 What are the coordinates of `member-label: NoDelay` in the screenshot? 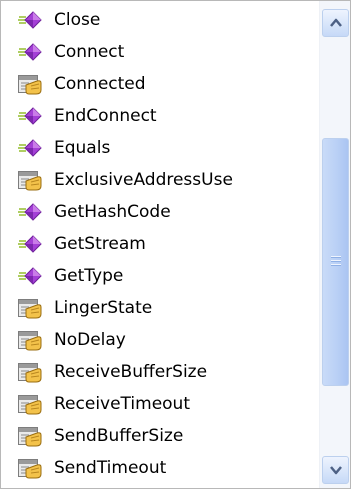 It's located at (90, 340).